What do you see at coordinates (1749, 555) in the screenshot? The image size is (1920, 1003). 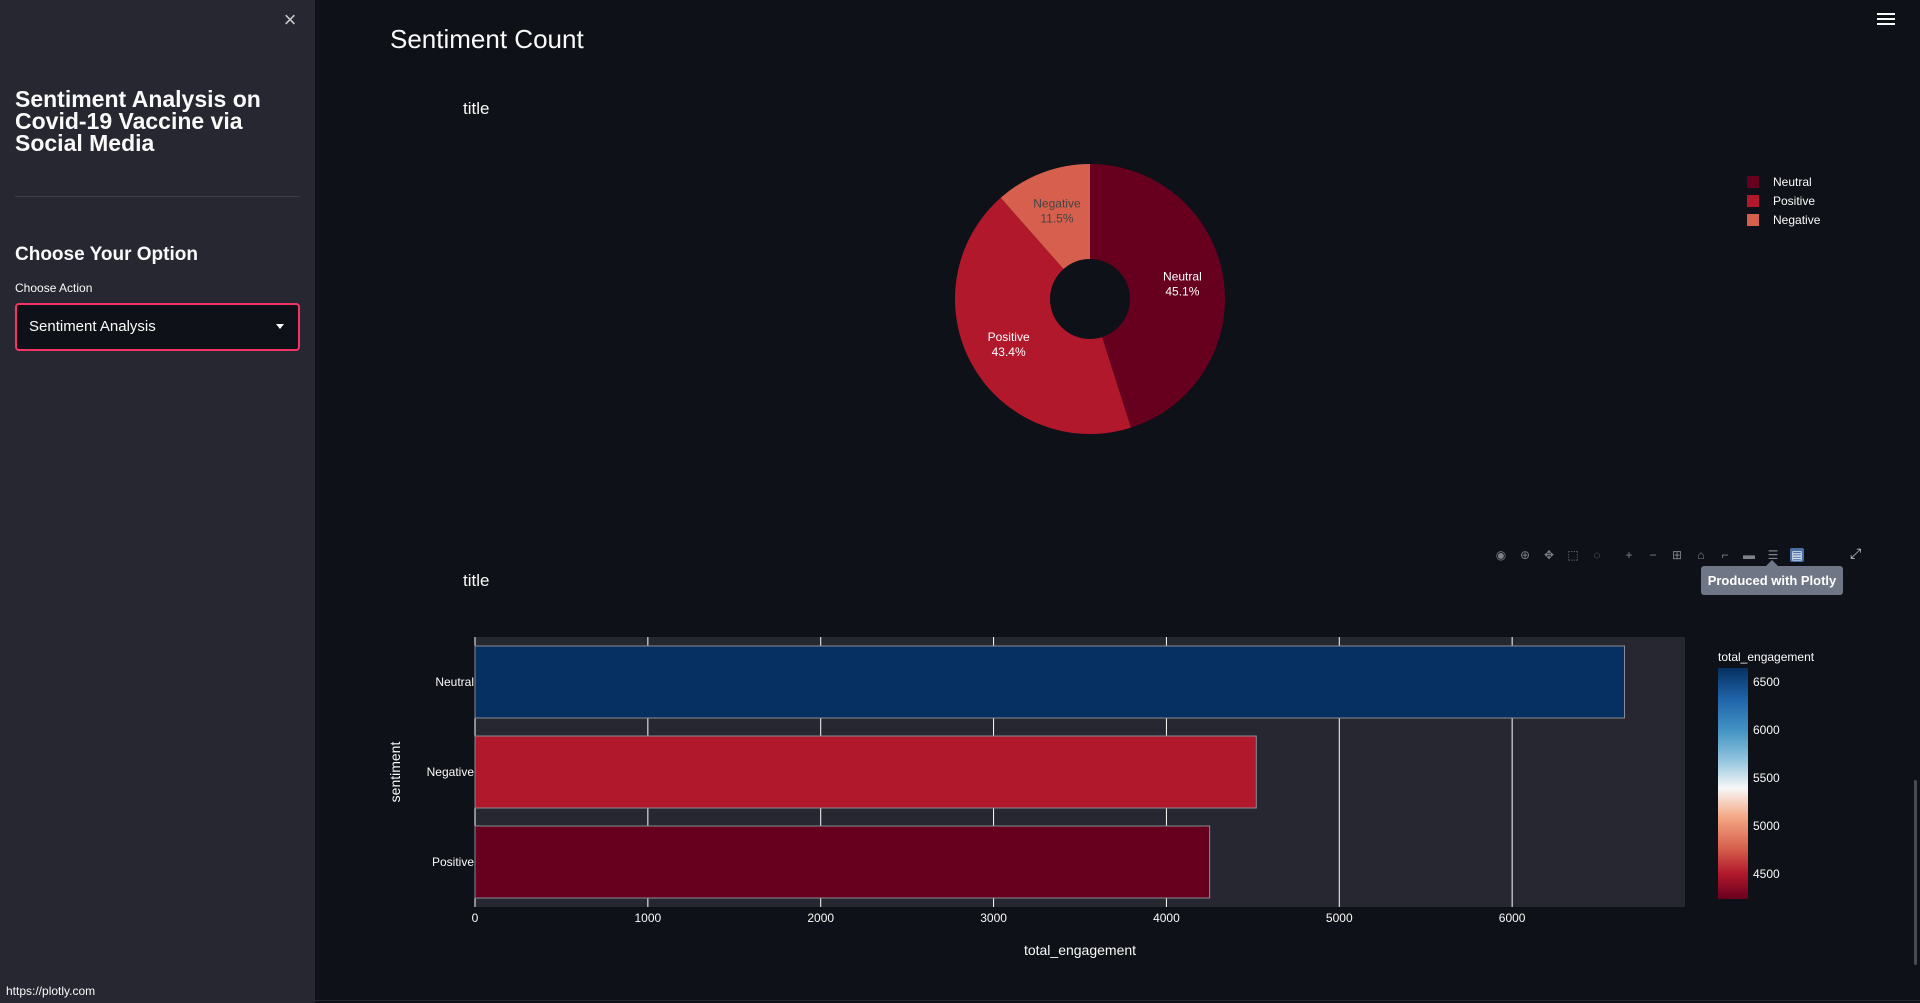 I see `hover-closest-icon: ▬` at bounding box center [1749, 555].